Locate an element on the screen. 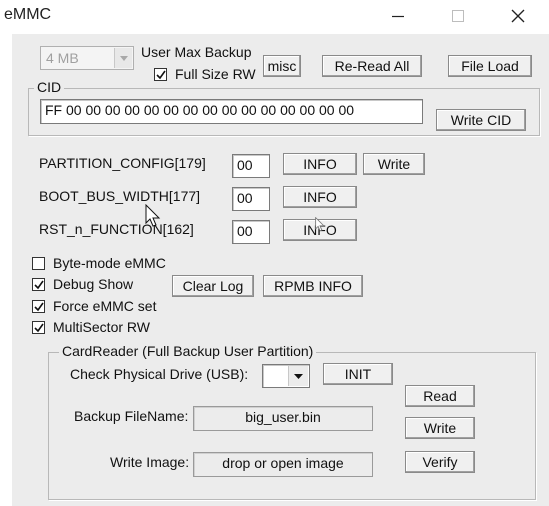  full-size-rw-checkbox is located at coordinates (160, 74).